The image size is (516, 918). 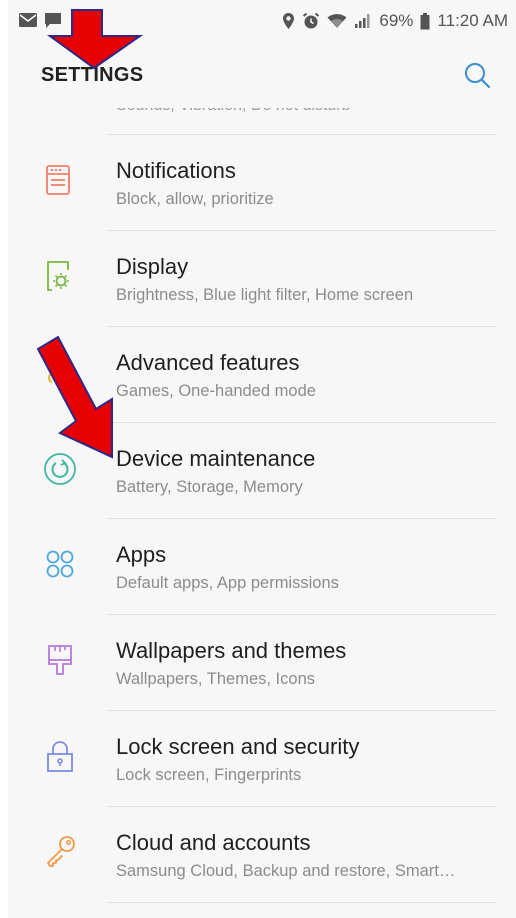 I want to click on settings-item-subtitle: Block, allow, prioritize, so click(x=195, y=199).